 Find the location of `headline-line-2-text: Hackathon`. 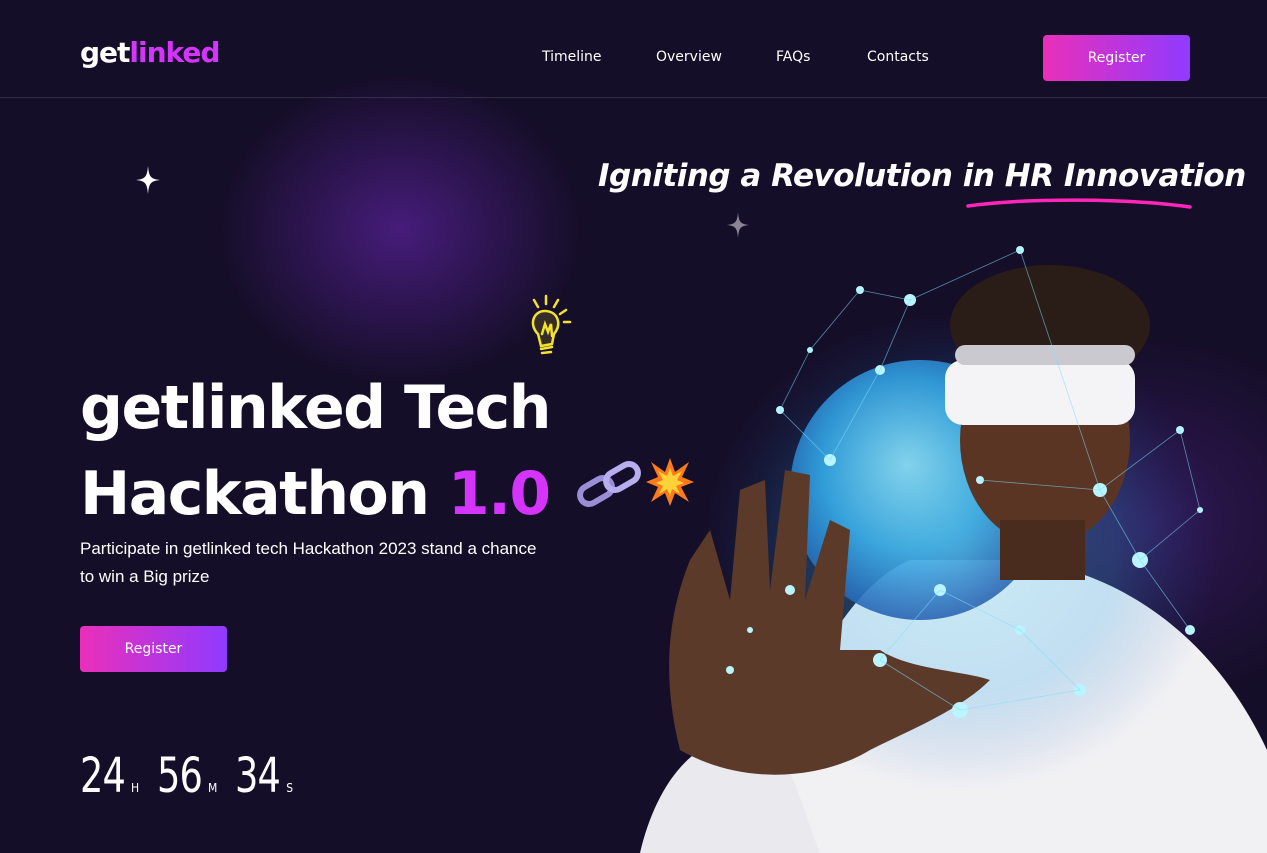

headline-line-2-text: Hackathon is located at coordinates (264, 494).